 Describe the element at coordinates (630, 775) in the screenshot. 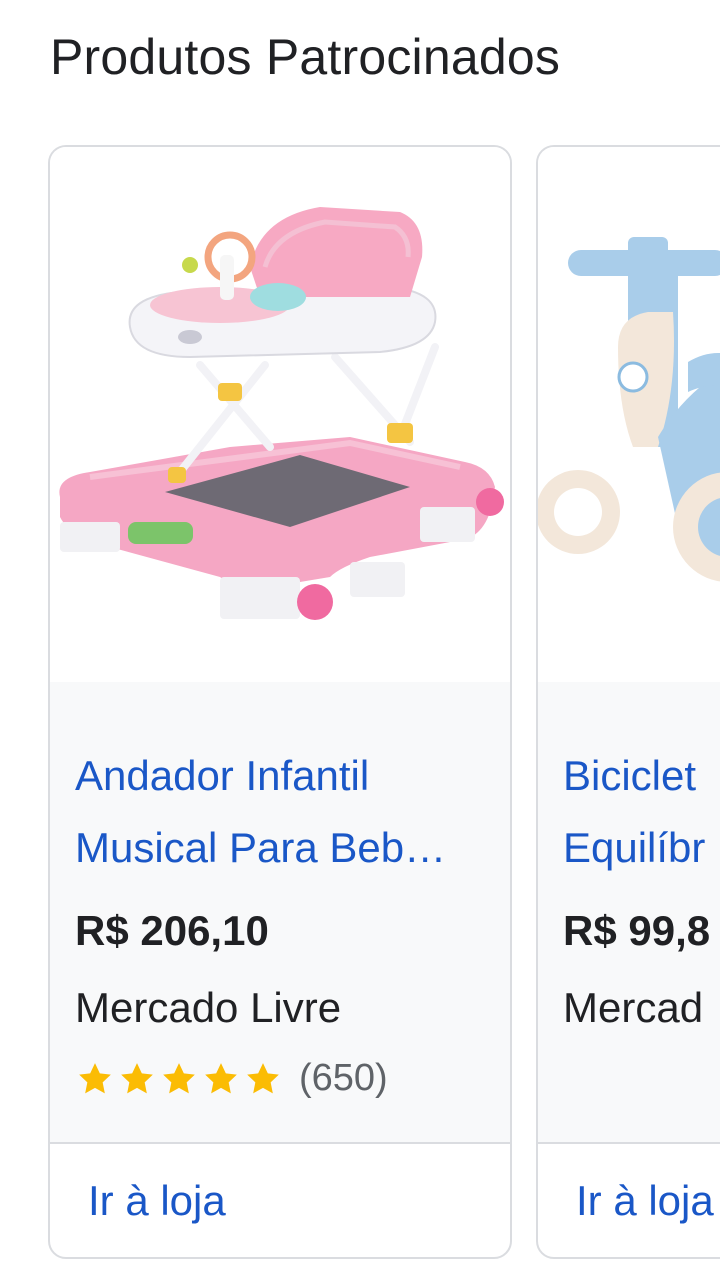

I see `product-title-line: Biciclet` at that location.